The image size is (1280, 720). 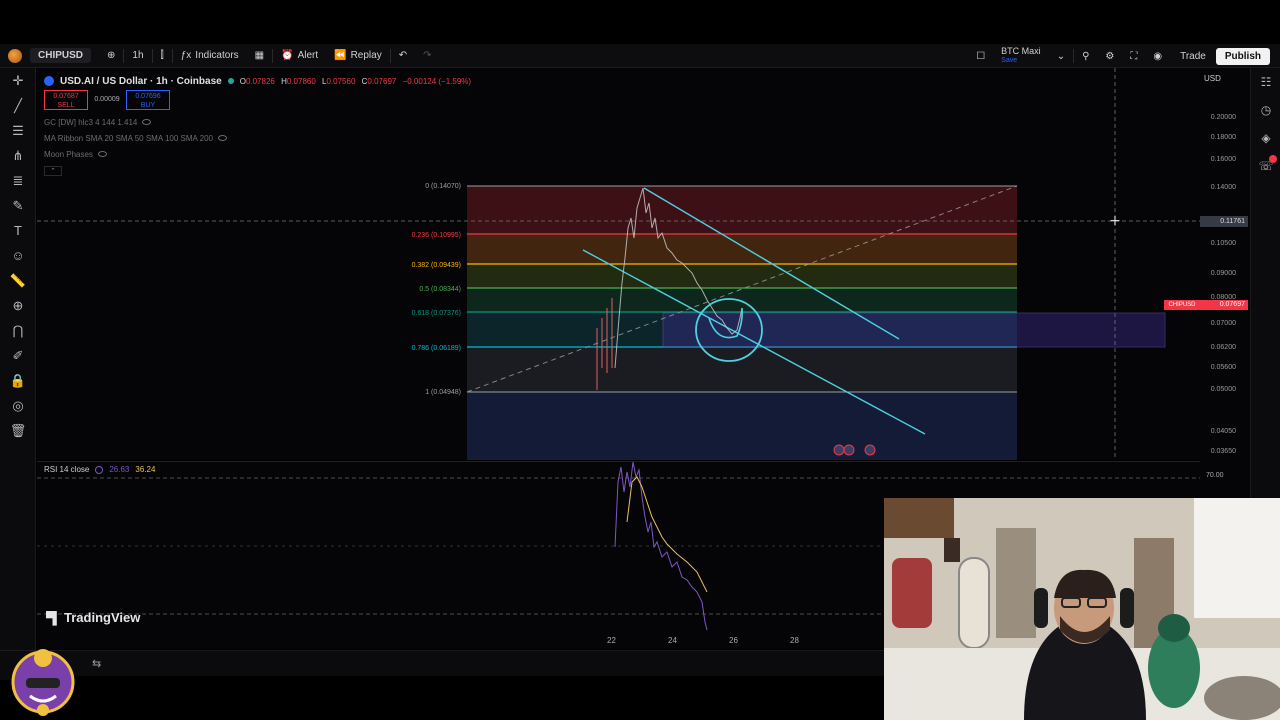 What do you see at coordinates (1157, 56) in the screenshot?
I see `camera-icon: ◉` at bounding box center [1157, 56].